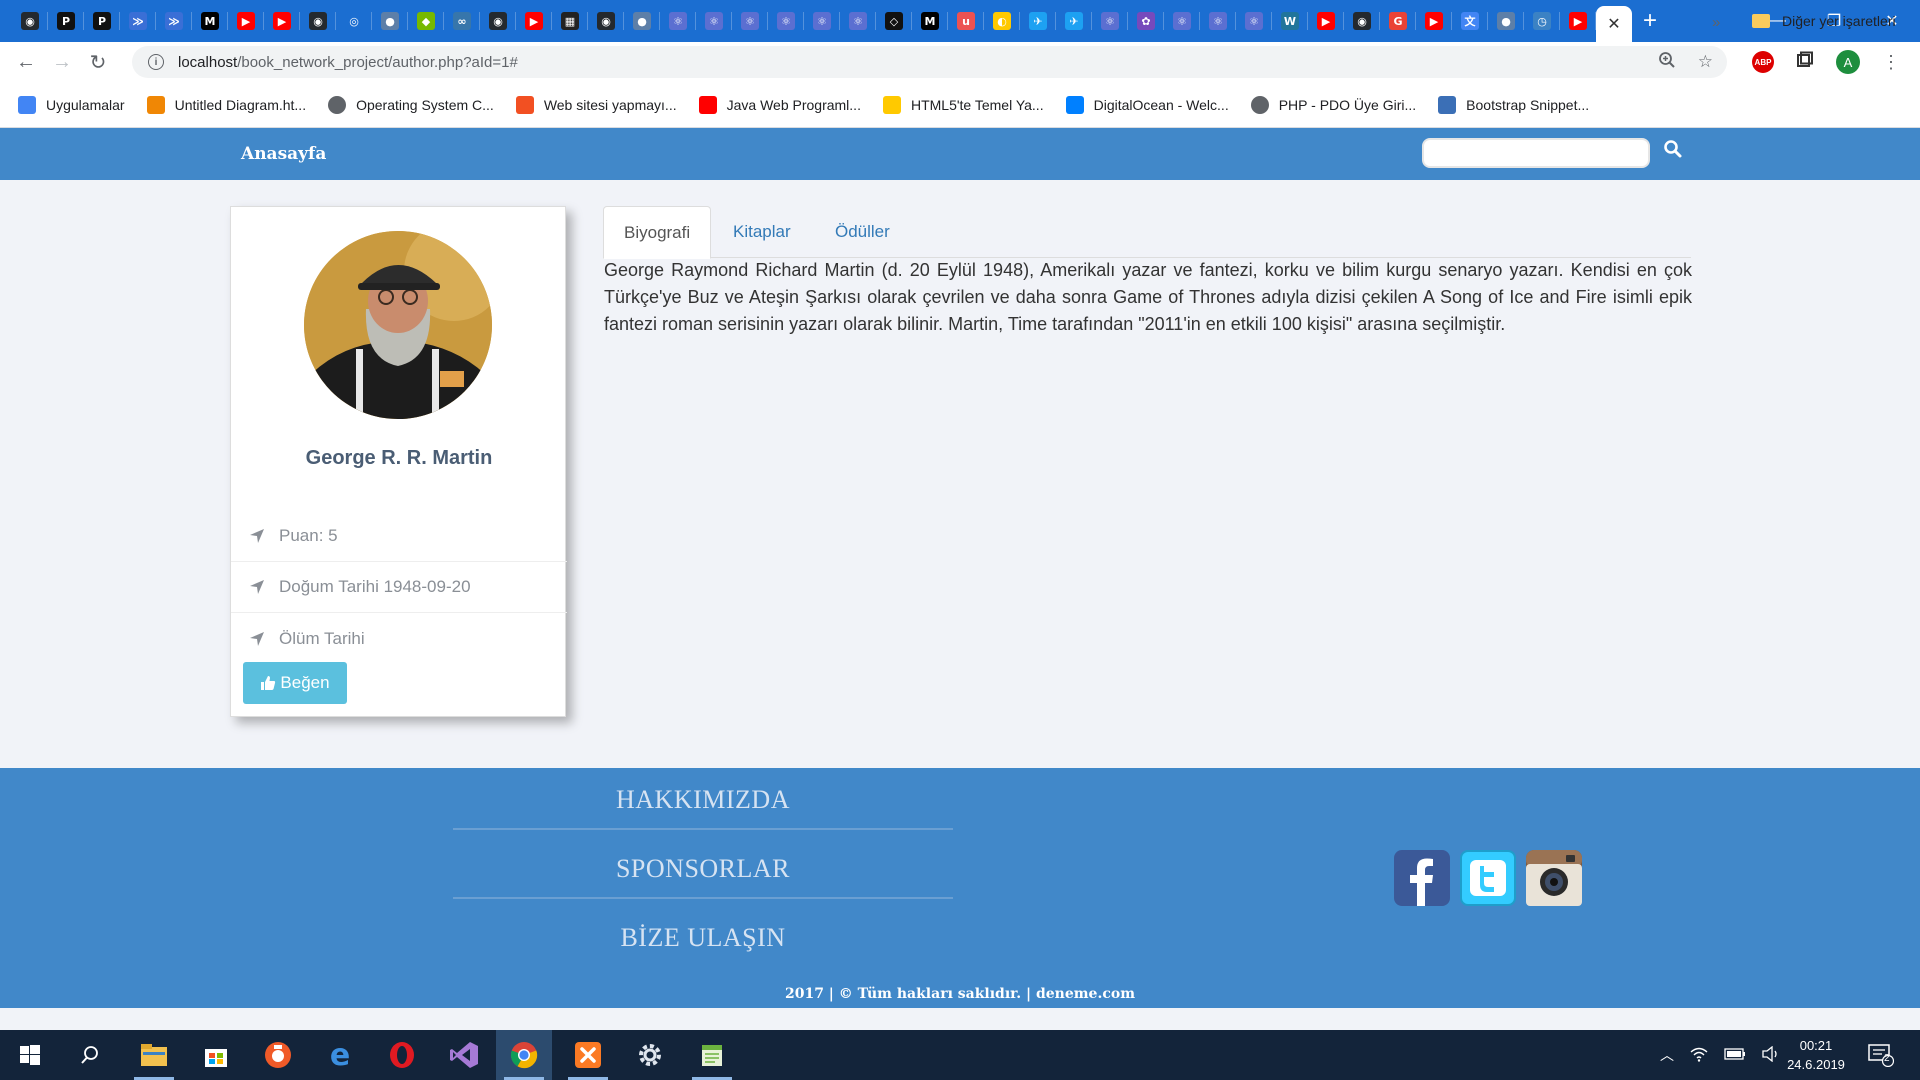  What do you see at coordinates (216, 1055) in the screenshot?
I see `store-icon` at bounding box center [216, 1055].